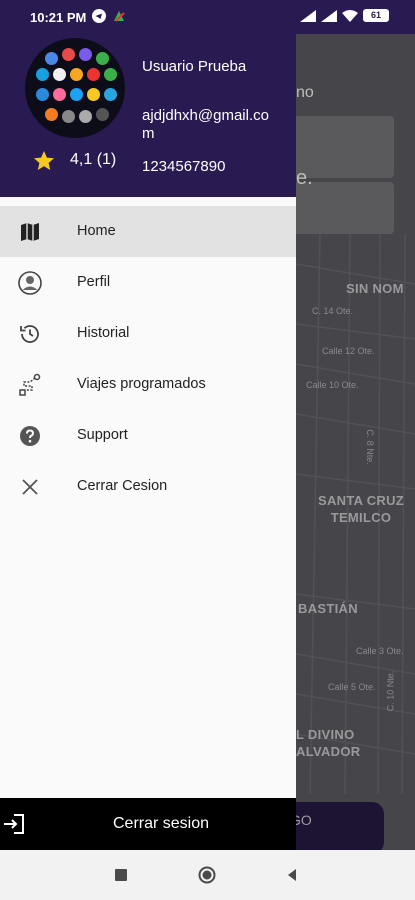  Describe the element at coordinates (361, 509) in the screenshot. I see `map-area-label: SANTA CRUZ TEMILCO` at that location.